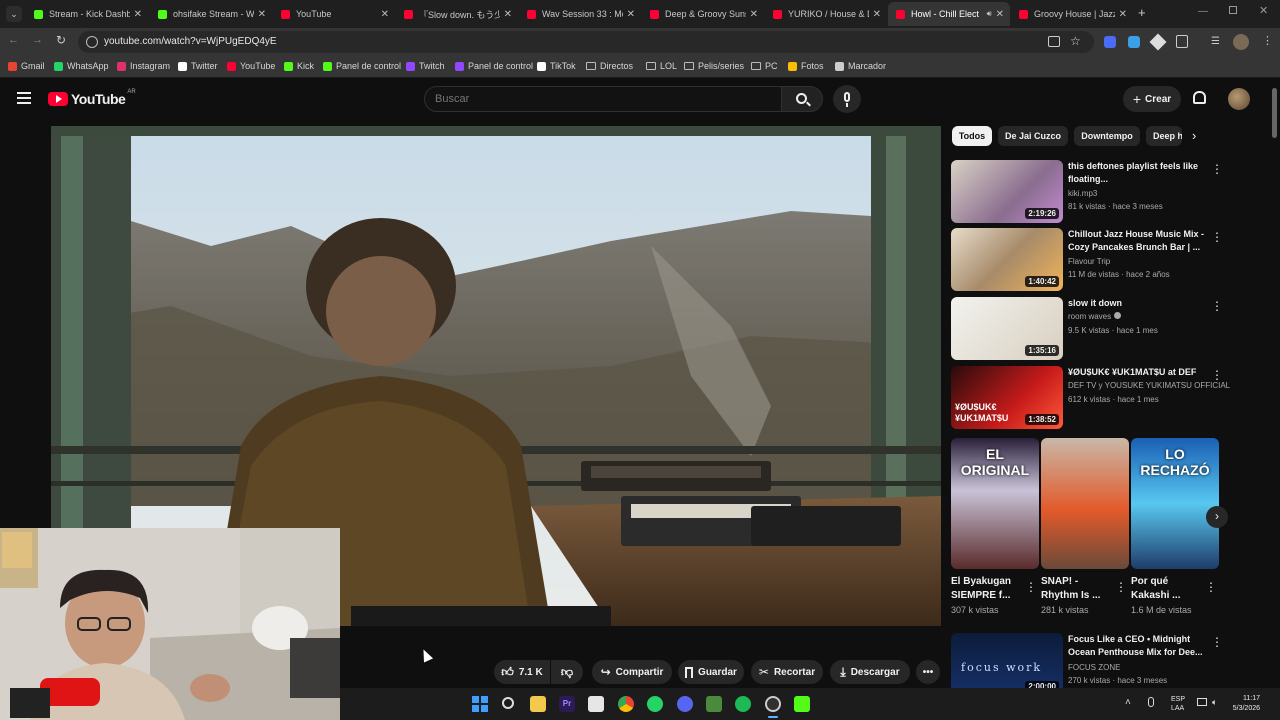 The width and height of the screenshot is (1280, 720). What do you see at coordinates (847, 99) in the screenshot?
I see `voice-search-button` at bounding box center [847, 99].